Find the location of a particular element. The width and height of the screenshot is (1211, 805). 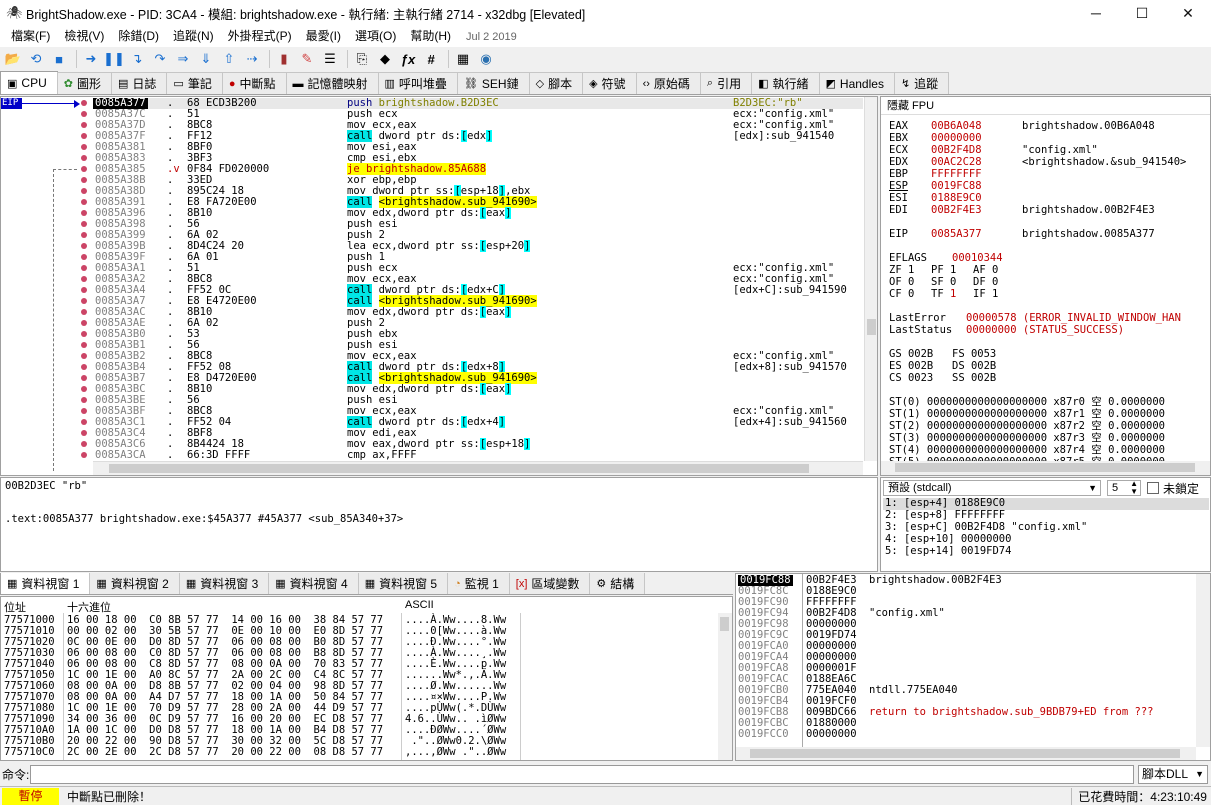

tab-graph: ✿ 圖形 is located at coordinates (84, 83).